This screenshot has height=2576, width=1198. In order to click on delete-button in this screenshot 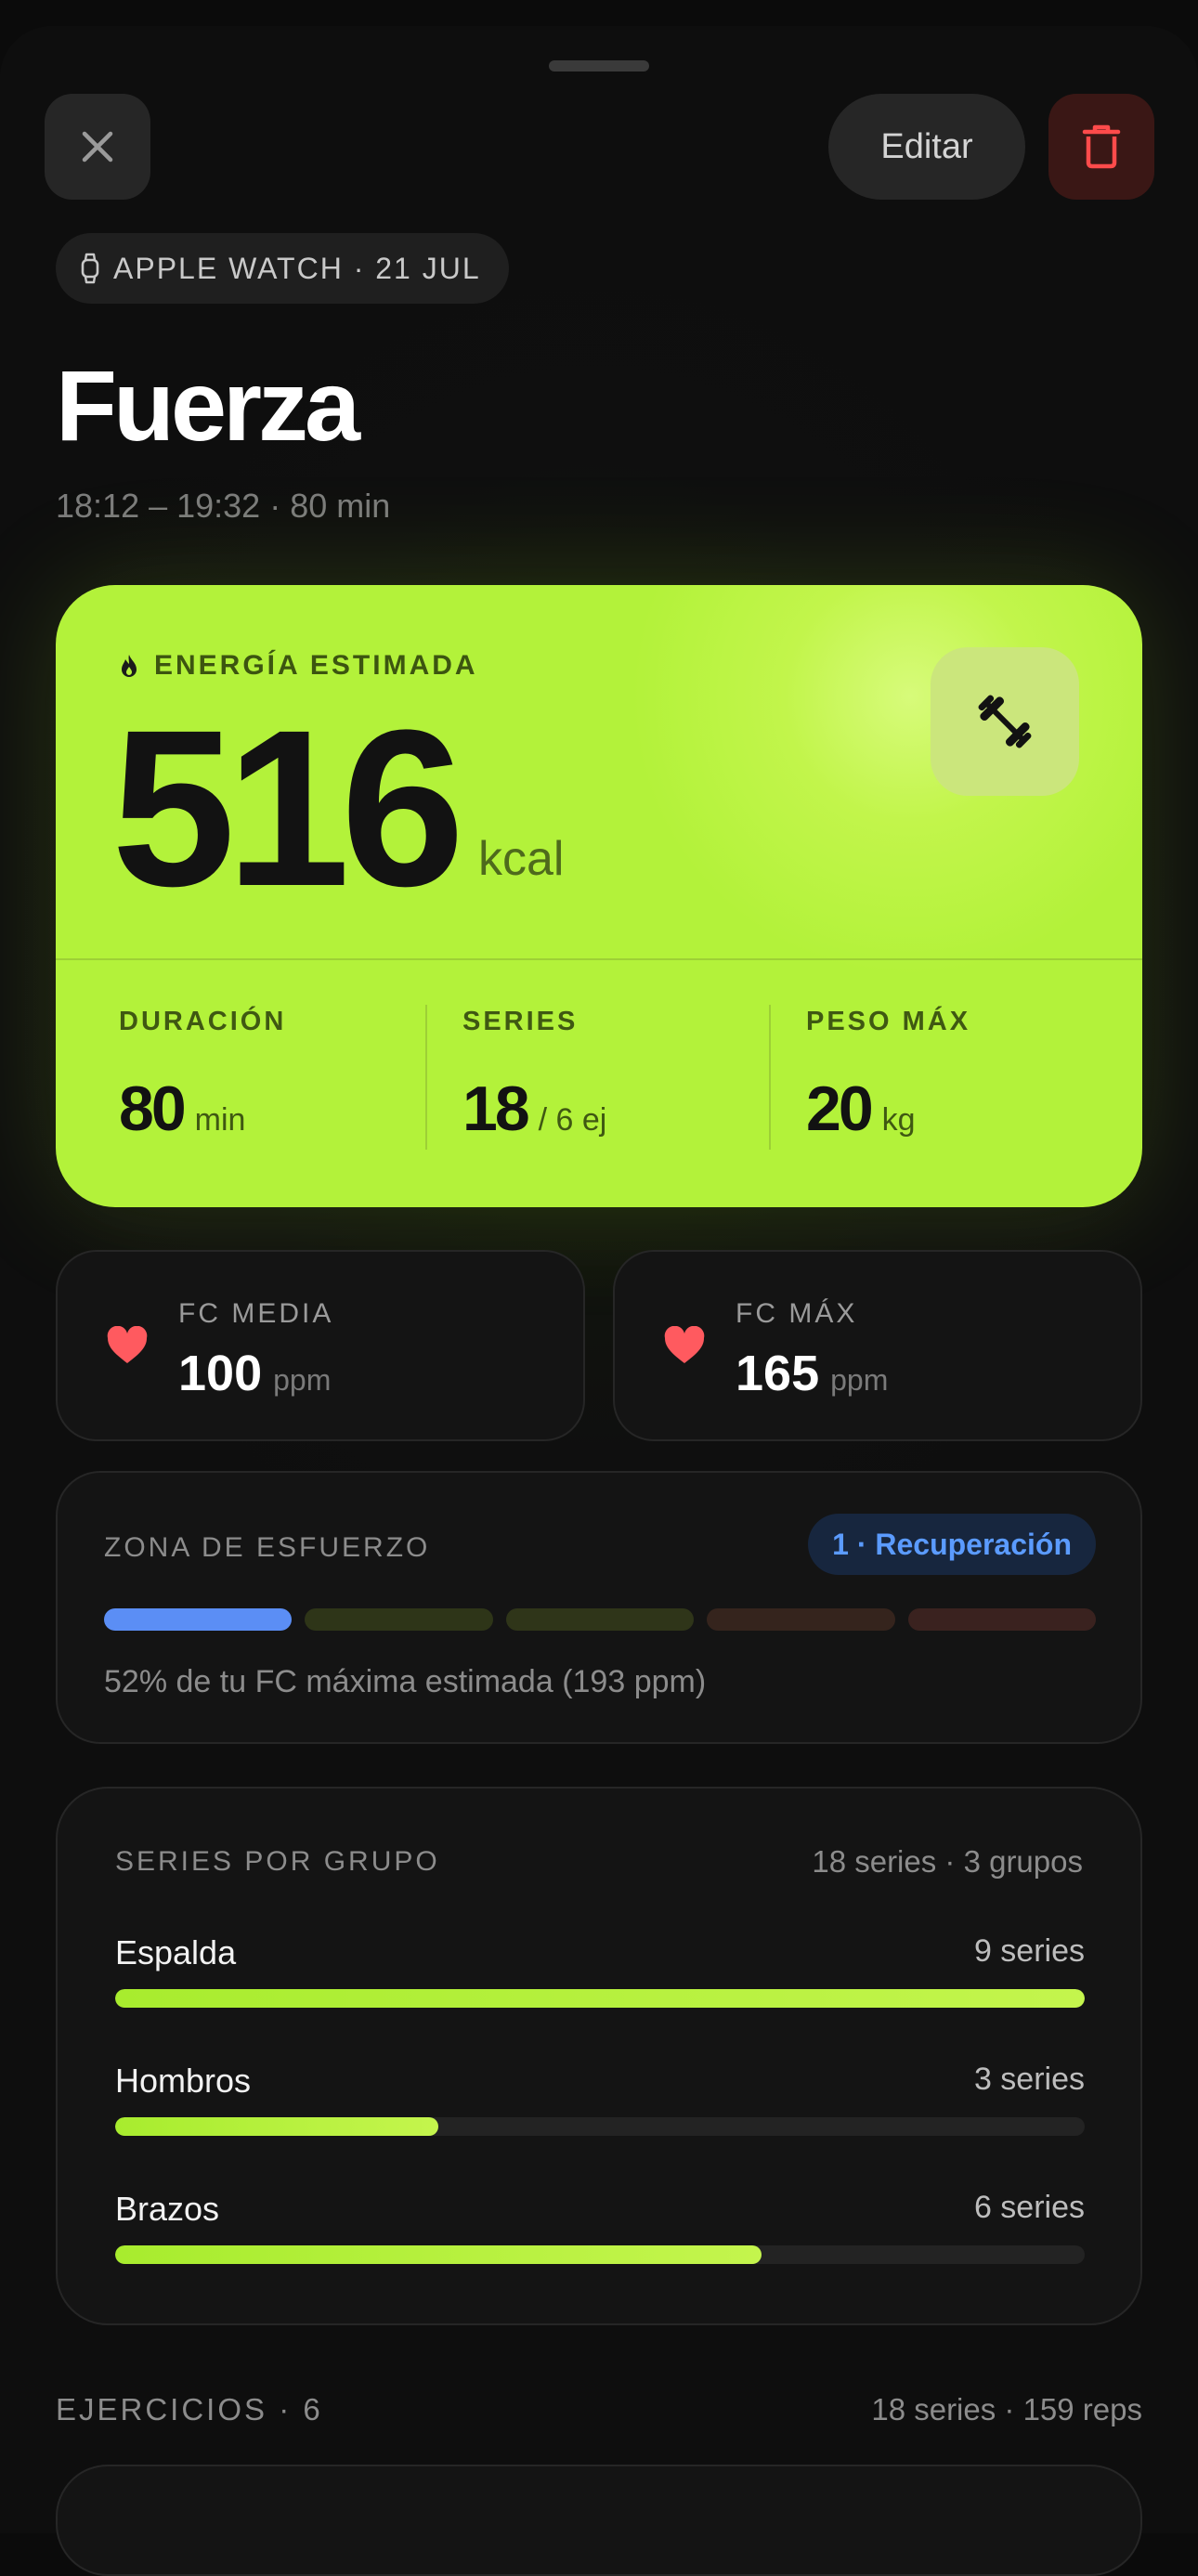, I will do `click(1101, 147)`.